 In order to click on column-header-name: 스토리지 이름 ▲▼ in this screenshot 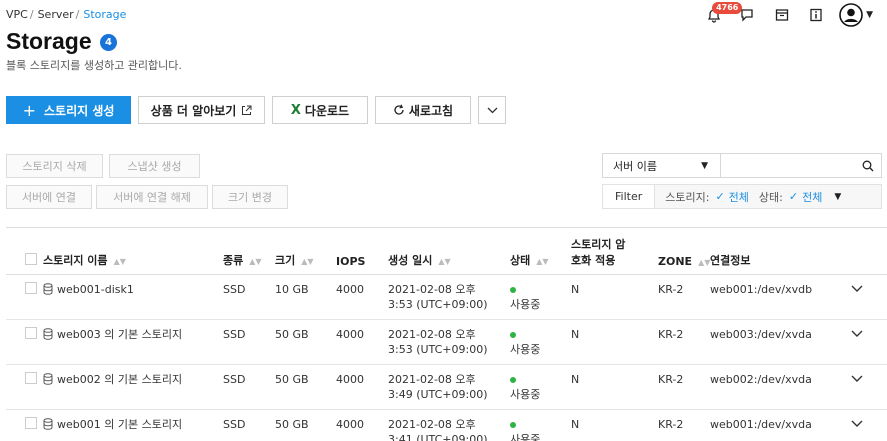, I will do `click(133, 251)`.